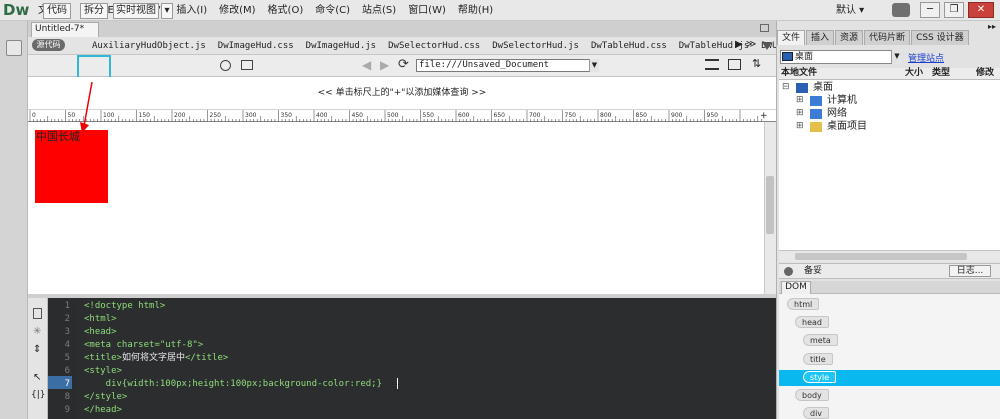 The height and width of the screenshot is (419, 1000). I want to click on tree-item: ⊟ 桌面, so click(807, 87).